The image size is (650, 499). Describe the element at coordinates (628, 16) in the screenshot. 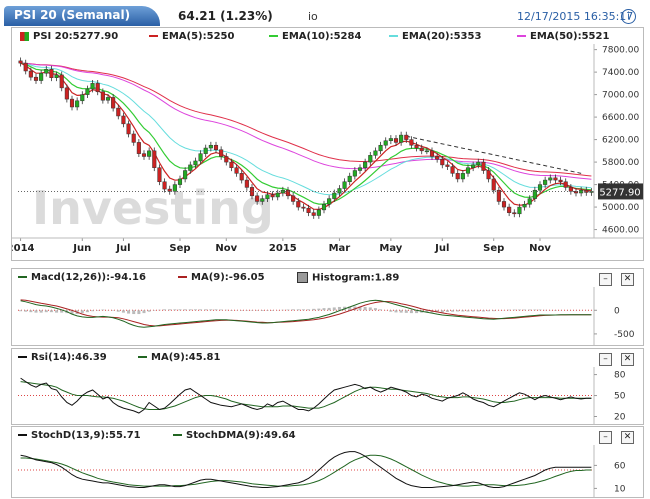

I see `info-icon: i` at that location.